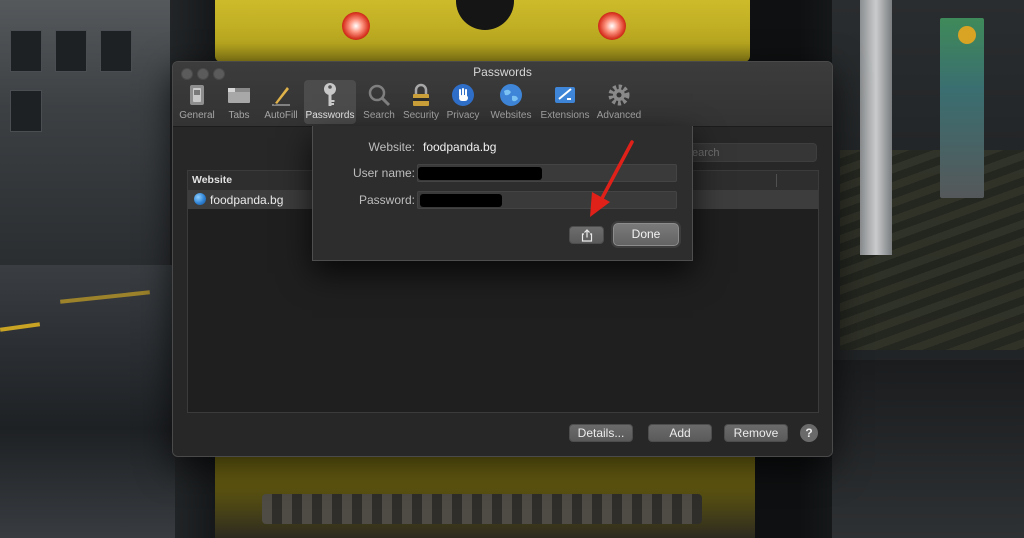 Image resolution: width=1024 pixels, height=538 pixels. Describe the element at coordinates (612, 178) in the screenshot. I see `annotation-arrow-icon` at that location.